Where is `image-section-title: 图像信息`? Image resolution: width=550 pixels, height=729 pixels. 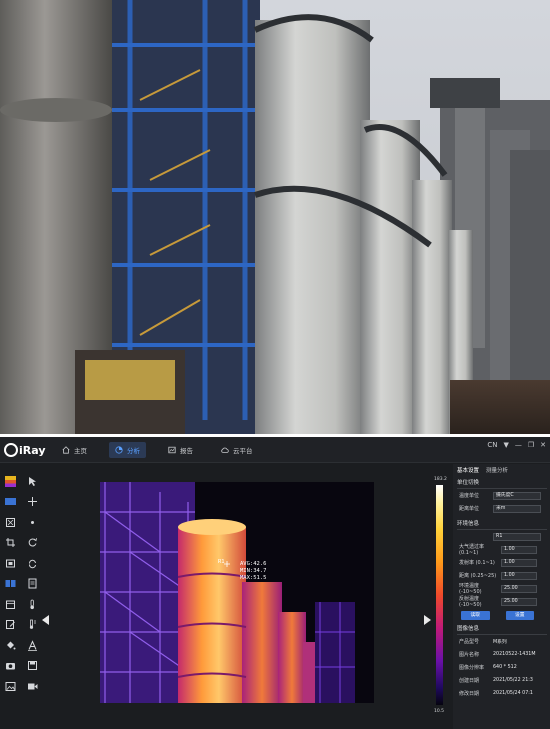 image-section-title: 图像信息 is located at coordinates (502, 629).